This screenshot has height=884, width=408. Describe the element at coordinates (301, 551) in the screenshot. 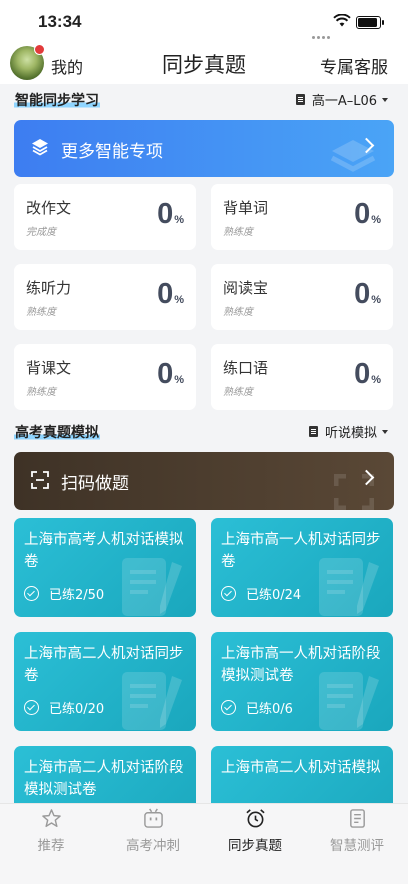

I see `paper-name: 上海市高一人机对话同步卷` at that location.